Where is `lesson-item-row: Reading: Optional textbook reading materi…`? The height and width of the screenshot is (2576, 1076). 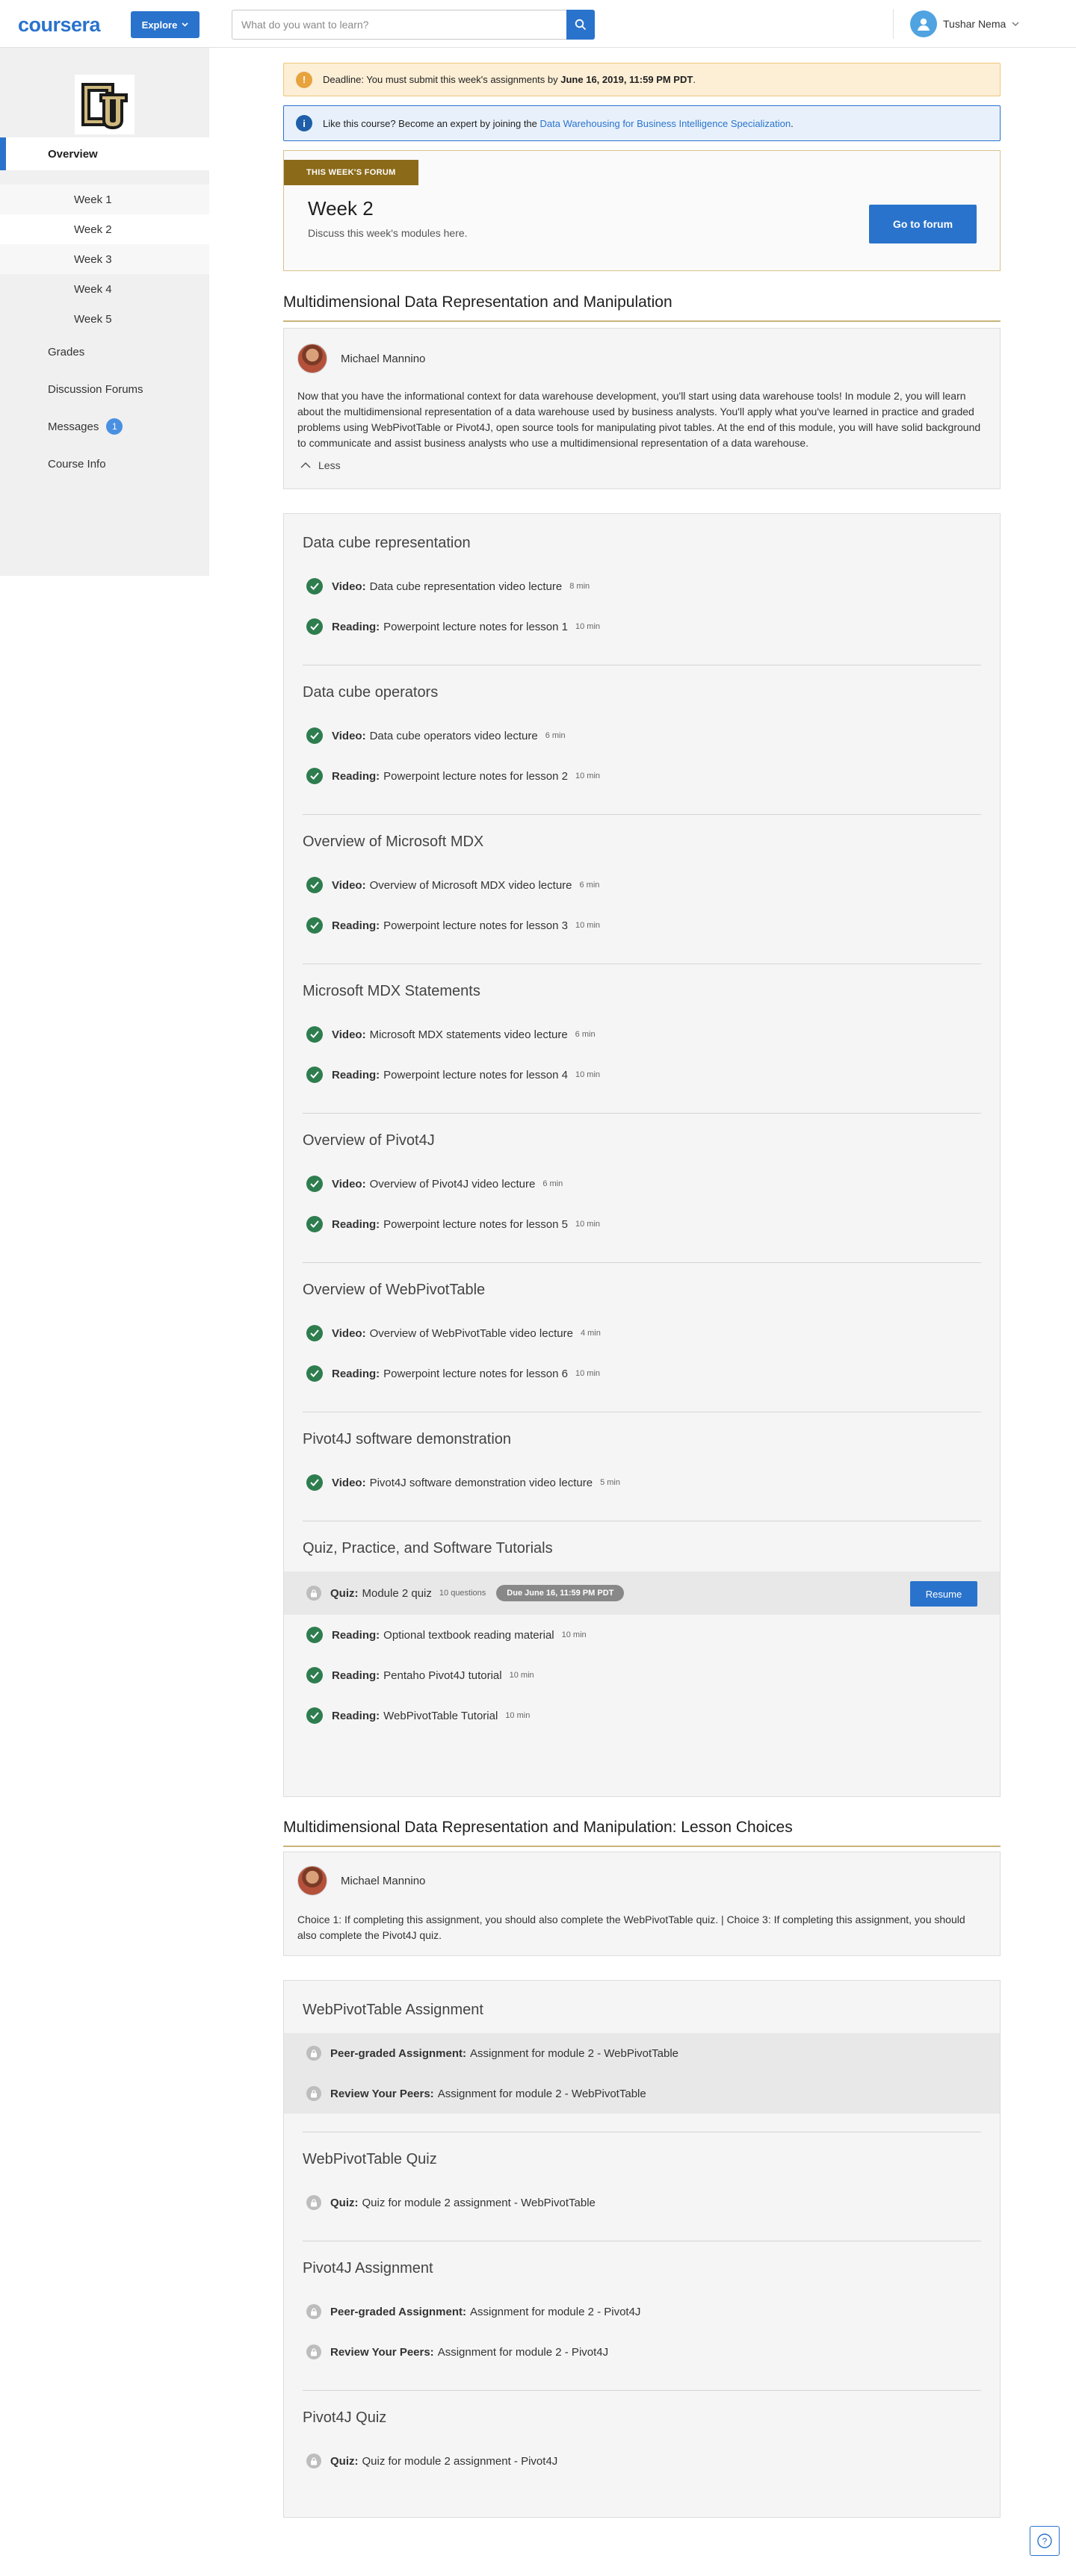
lesson-item-row: Reading: Optional textbook reading materi… is located at coordinates (642, 1635).